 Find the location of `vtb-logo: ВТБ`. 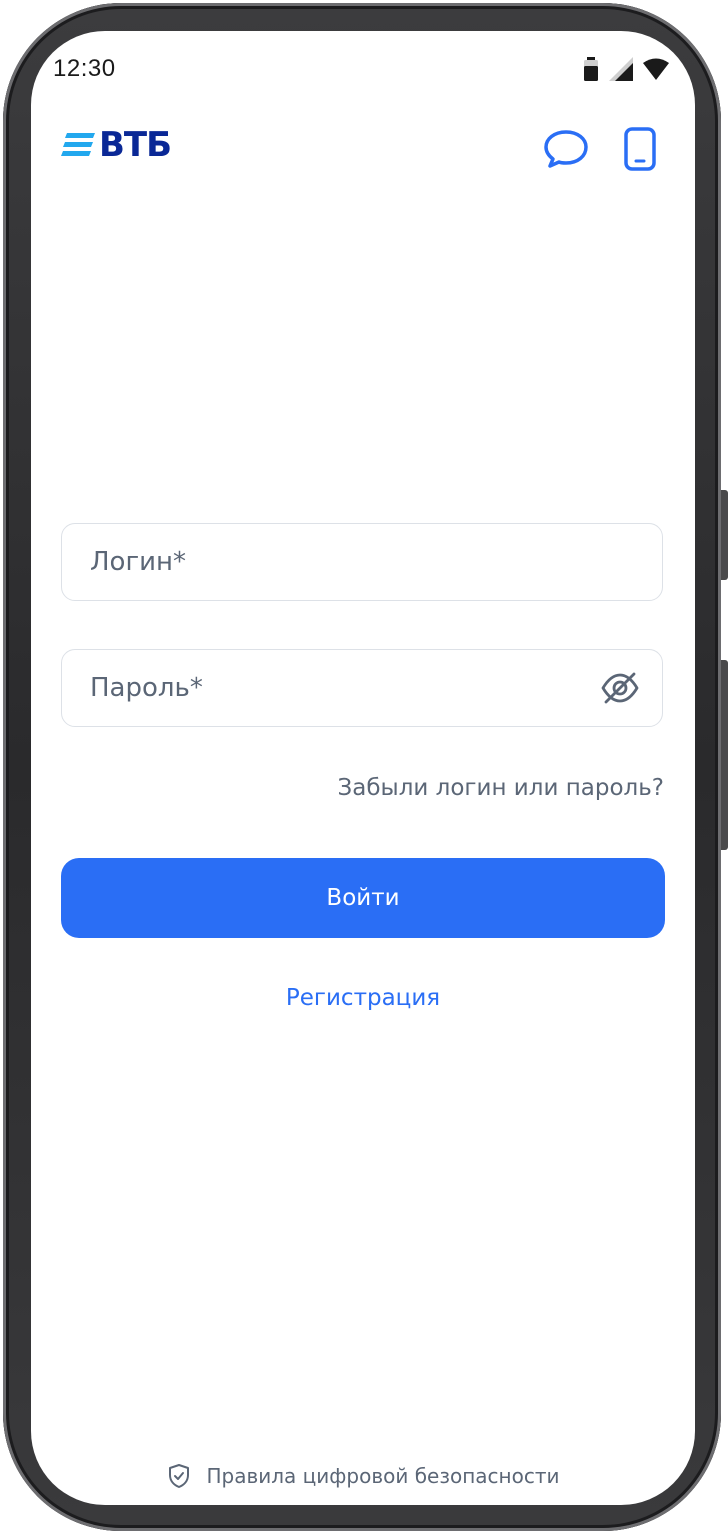

vtb-logo: ВТБ is located at coordinates (116, 145).